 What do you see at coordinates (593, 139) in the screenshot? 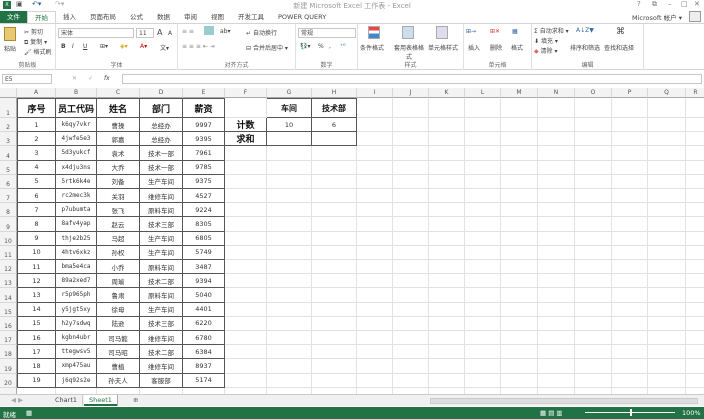
I see `cell-O3` at bounding box center [593, 139].